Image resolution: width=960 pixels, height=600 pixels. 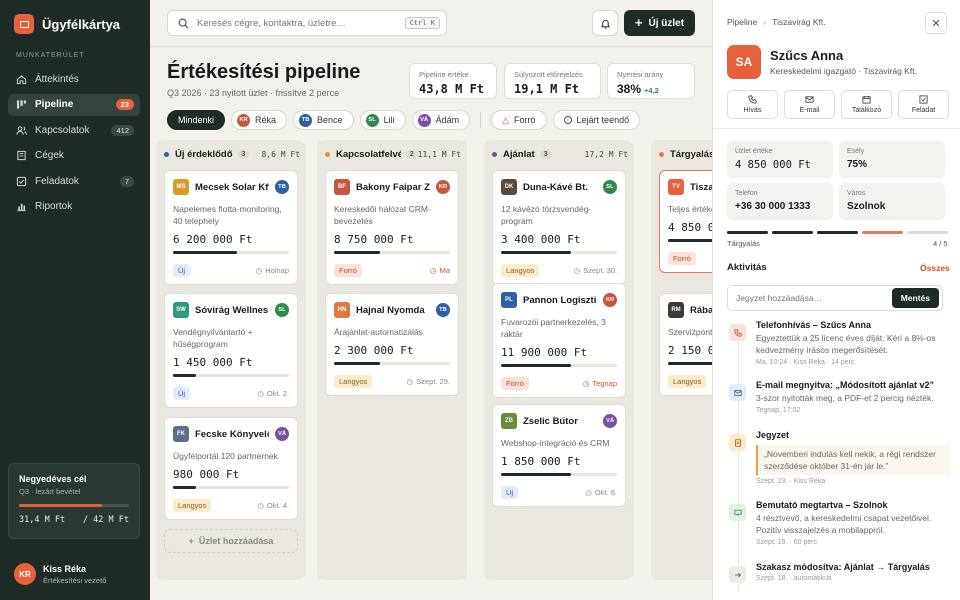 I want to click on stage-progress, so click(x=837, y=232).